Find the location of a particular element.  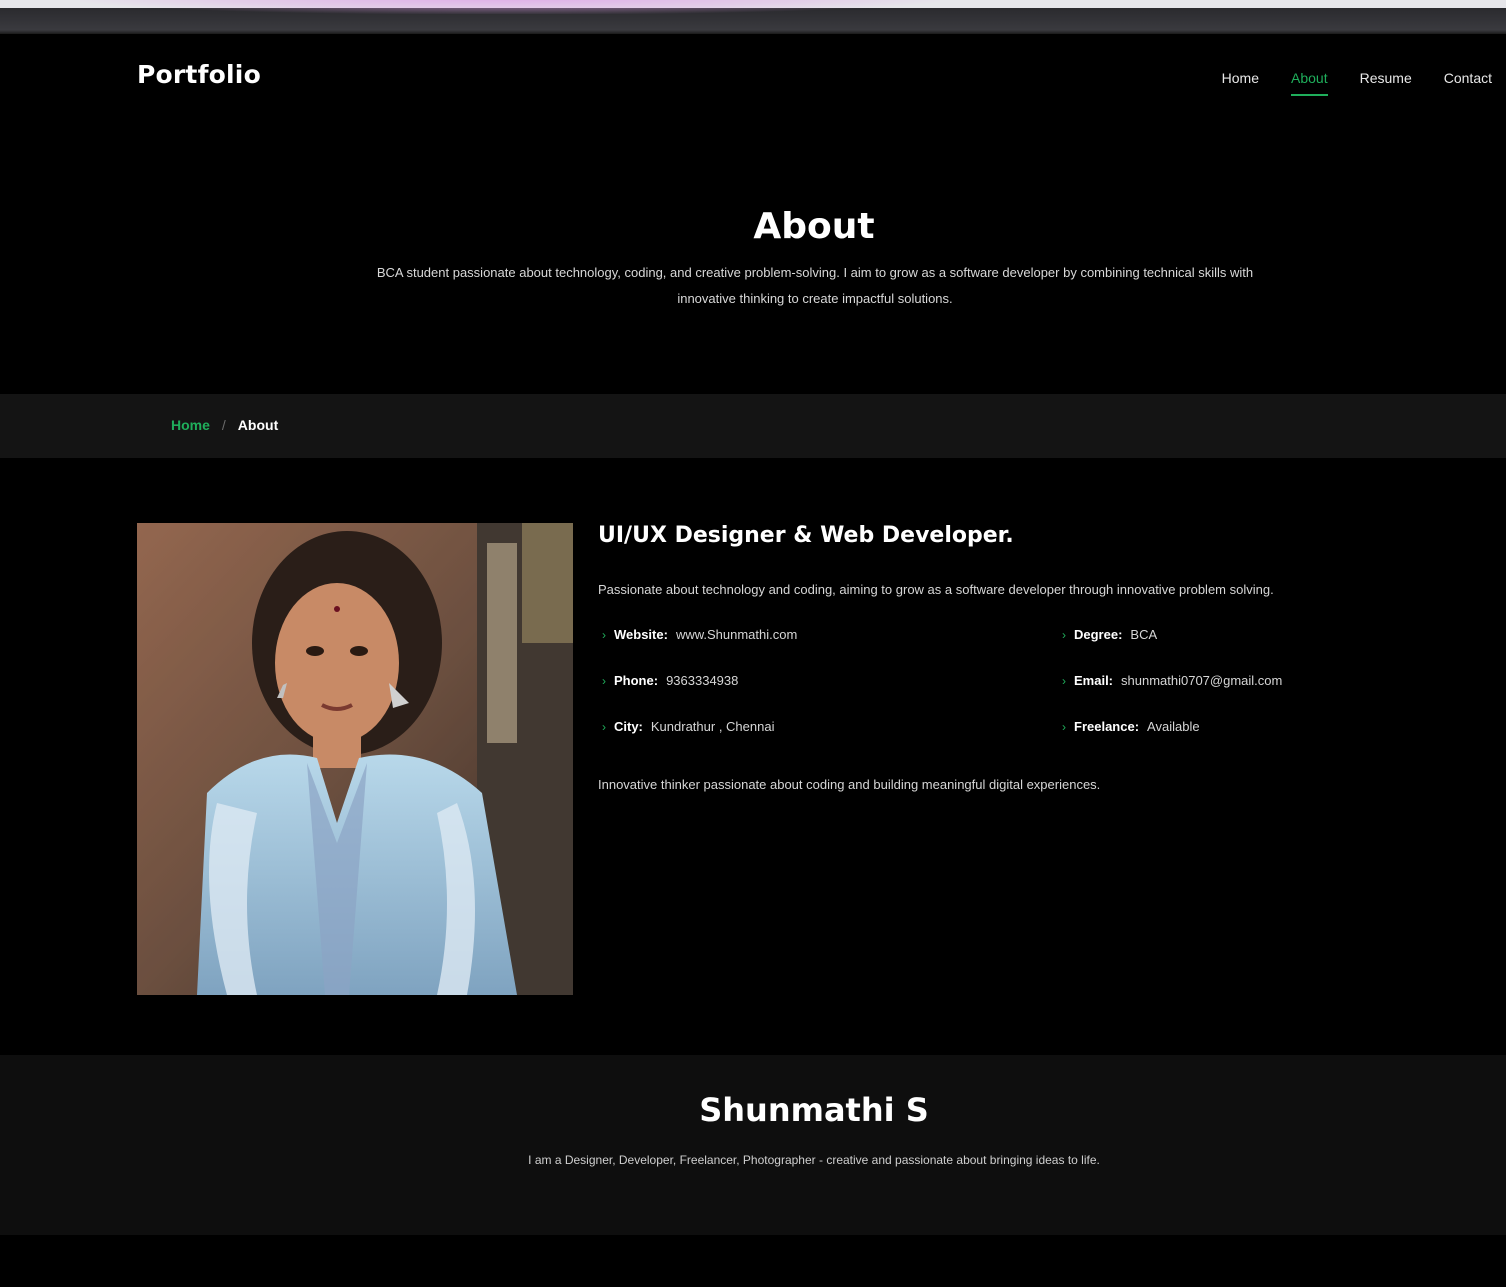

wallpaper-glow is located at coordinates (510, 7).